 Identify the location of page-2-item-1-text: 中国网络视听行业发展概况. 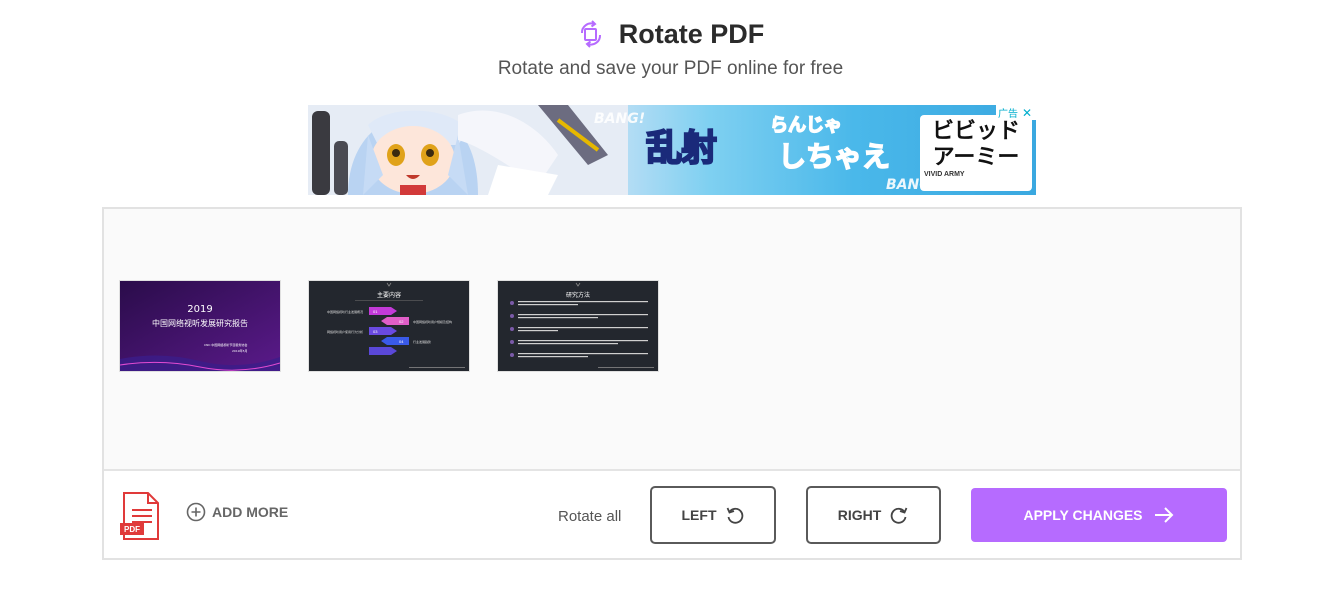
(345, 311).